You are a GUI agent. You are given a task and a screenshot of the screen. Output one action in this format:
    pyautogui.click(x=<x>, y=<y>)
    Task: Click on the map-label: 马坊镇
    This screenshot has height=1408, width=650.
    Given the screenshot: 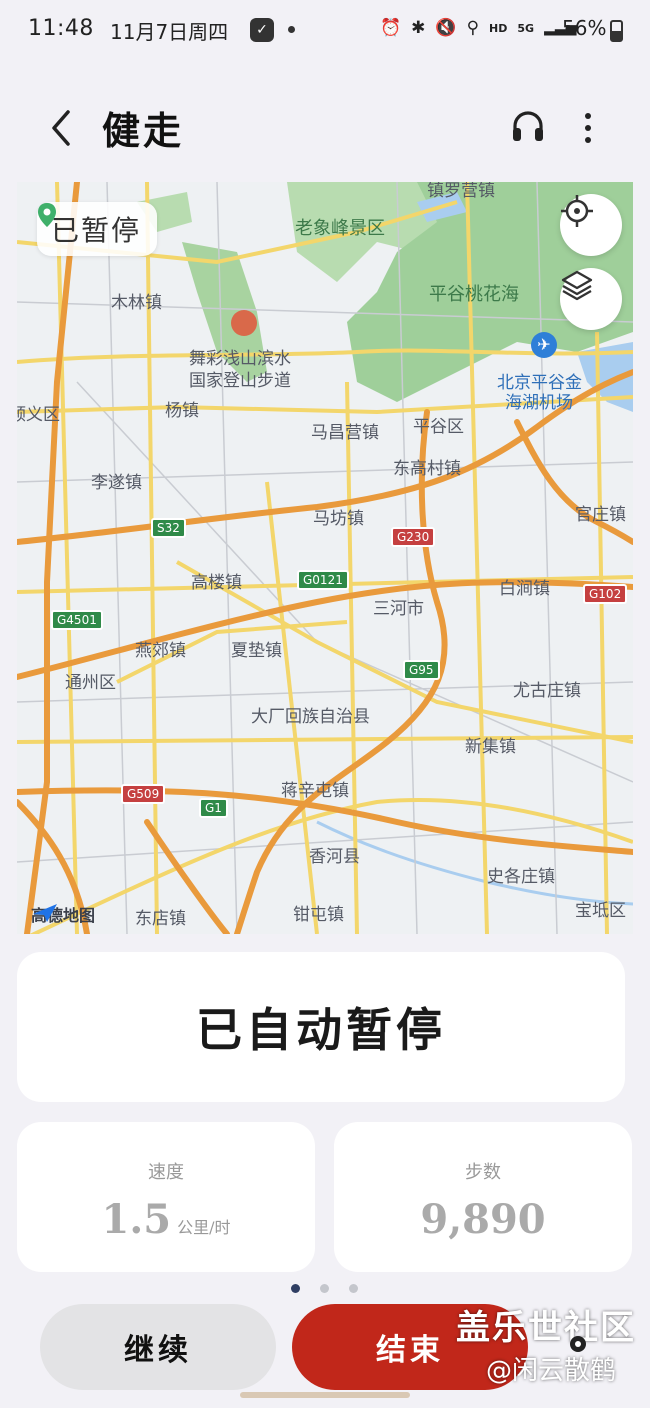 What is the action you would take?
    pyautogui.click(x=338, y=519)
    